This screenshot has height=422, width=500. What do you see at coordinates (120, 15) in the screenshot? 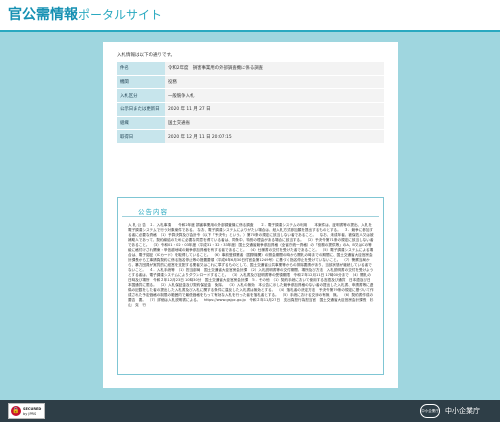
I see `site-title-sub: ポータルサイト` at bounding box center [120, 15].